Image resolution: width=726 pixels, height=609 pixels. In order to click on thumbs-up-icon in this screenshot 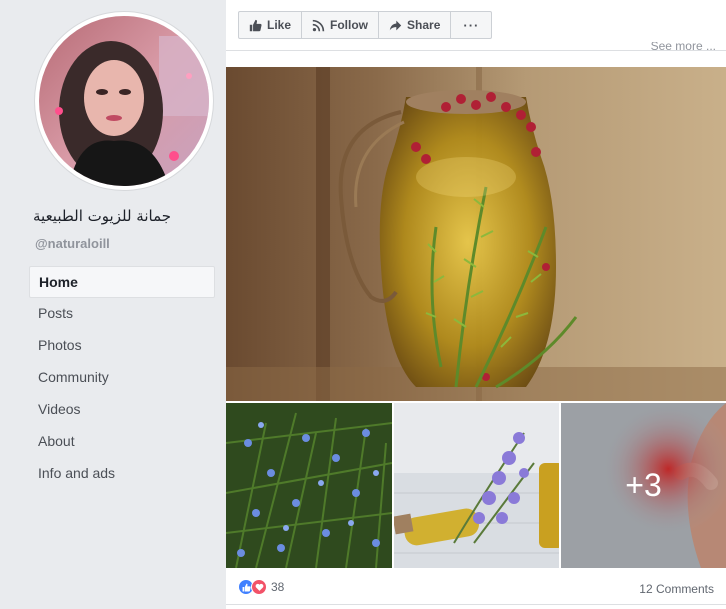, I will do `click(255, 25)`.